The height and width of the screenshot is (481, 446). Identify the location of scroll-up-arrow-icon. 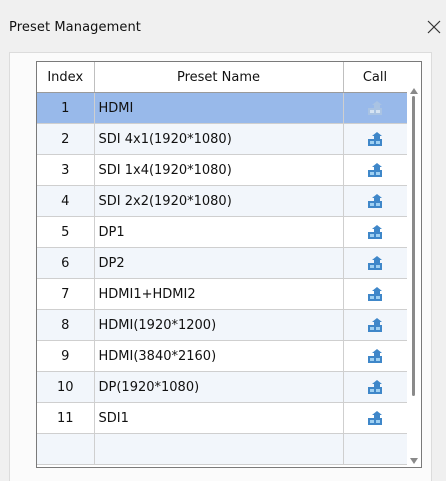
(414, 91).